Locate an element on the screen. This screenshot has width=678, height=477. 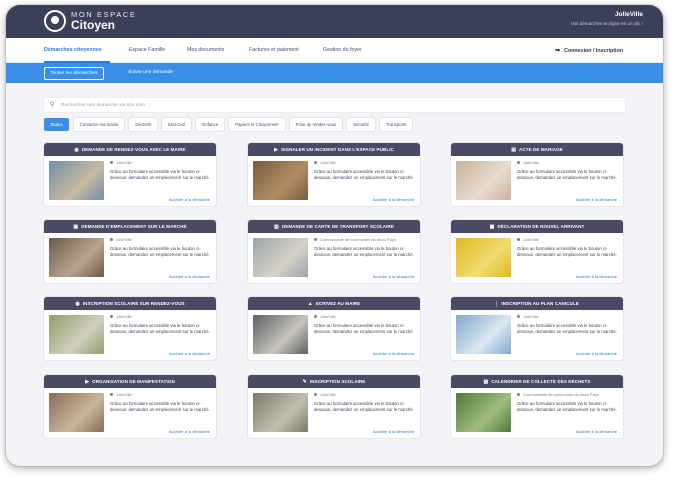
search-input is located at coordinates (331, 105).